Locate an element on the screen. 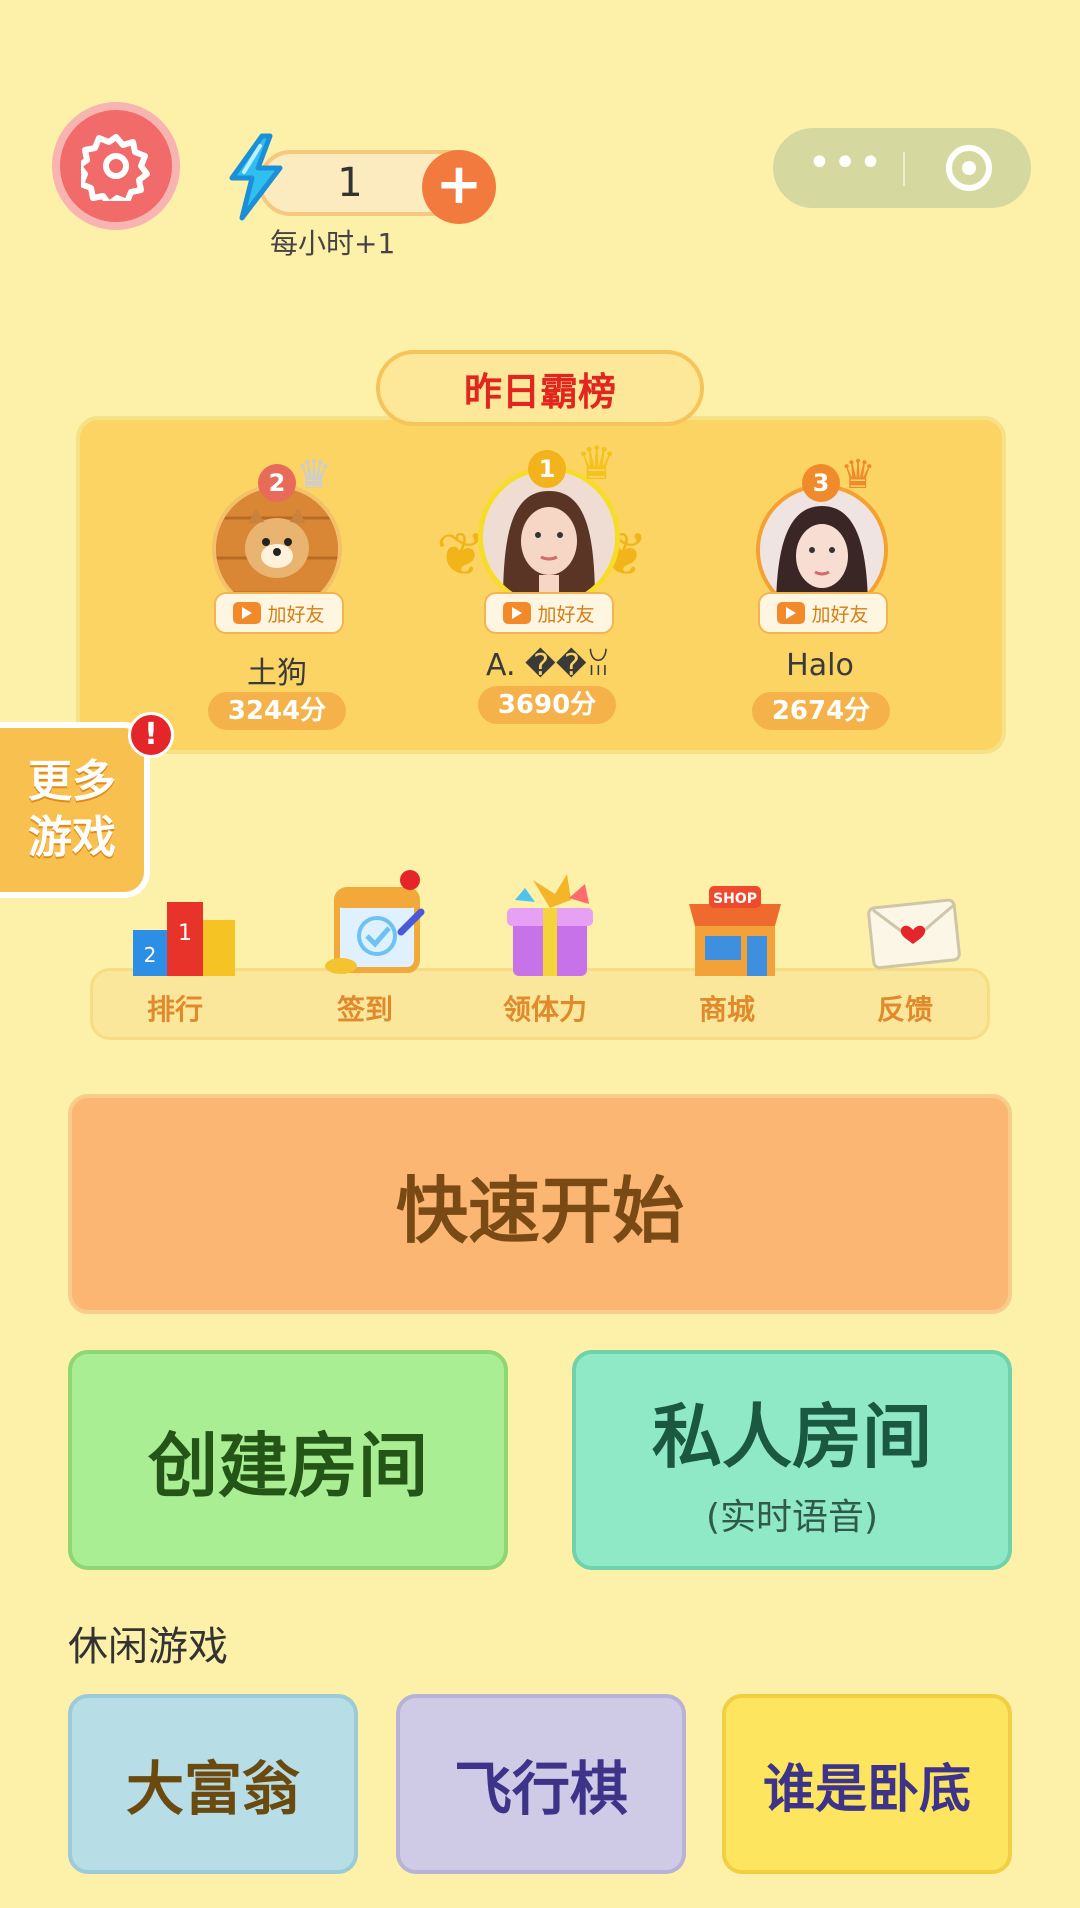 The width and height of the screenshot is (1080, 1908). create-room-label: 创建房间 is located at coordinates (288, 1465).